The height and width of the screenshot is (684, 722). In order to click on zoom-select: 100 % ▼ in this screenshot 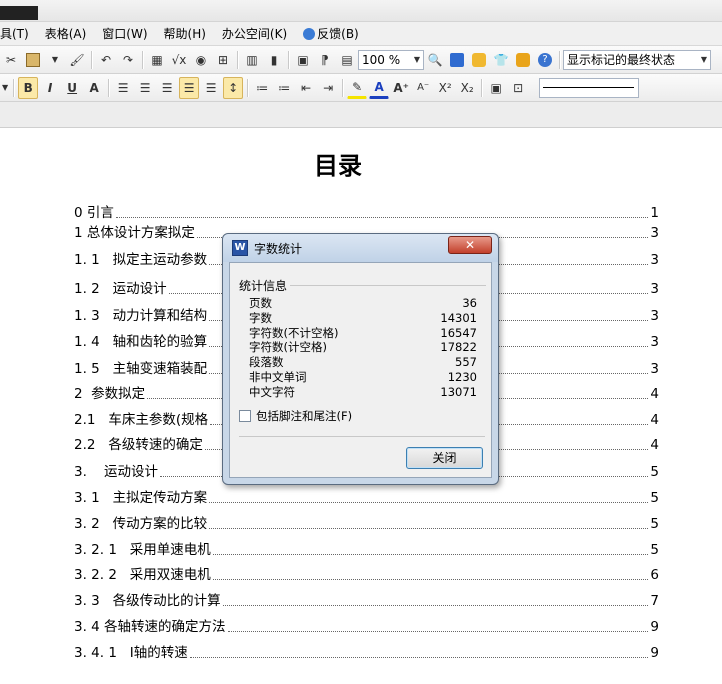, I will do `click(391, 59)`.